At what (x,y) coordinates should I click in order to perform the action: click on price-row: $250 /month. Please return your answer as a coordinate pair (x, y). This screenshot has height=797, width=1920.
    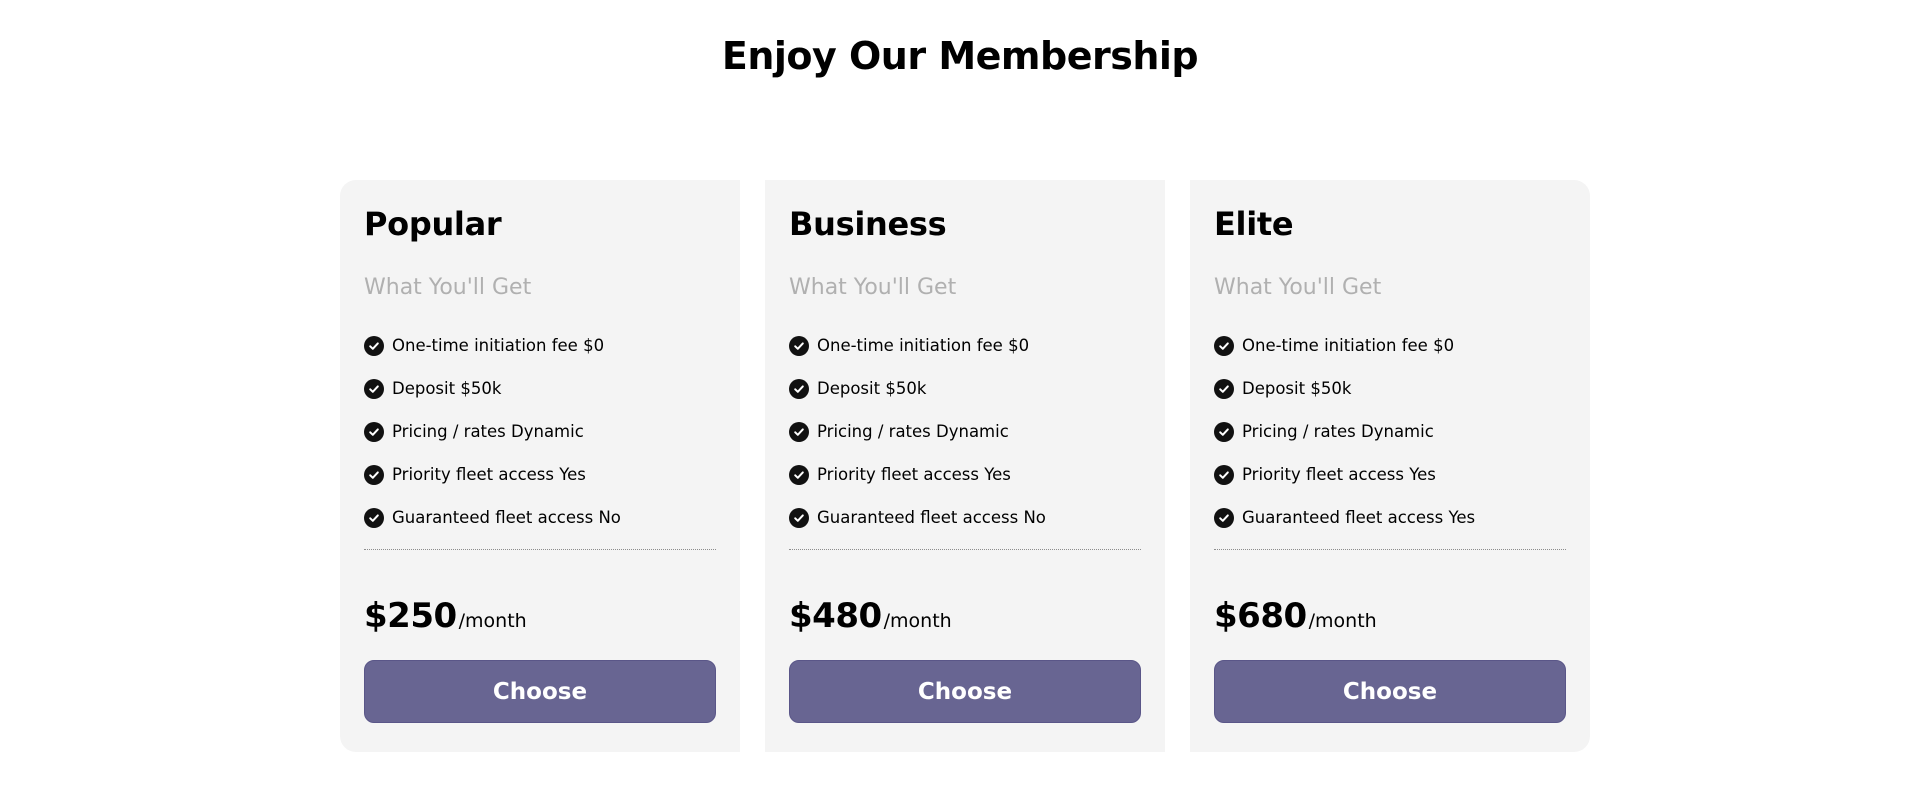
    Looking at the image, I should click on (540, 616).